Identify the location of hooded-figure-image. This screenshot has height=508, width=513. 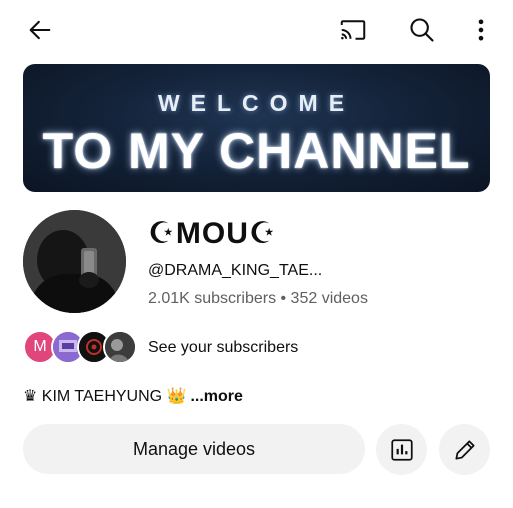
(74, 261).